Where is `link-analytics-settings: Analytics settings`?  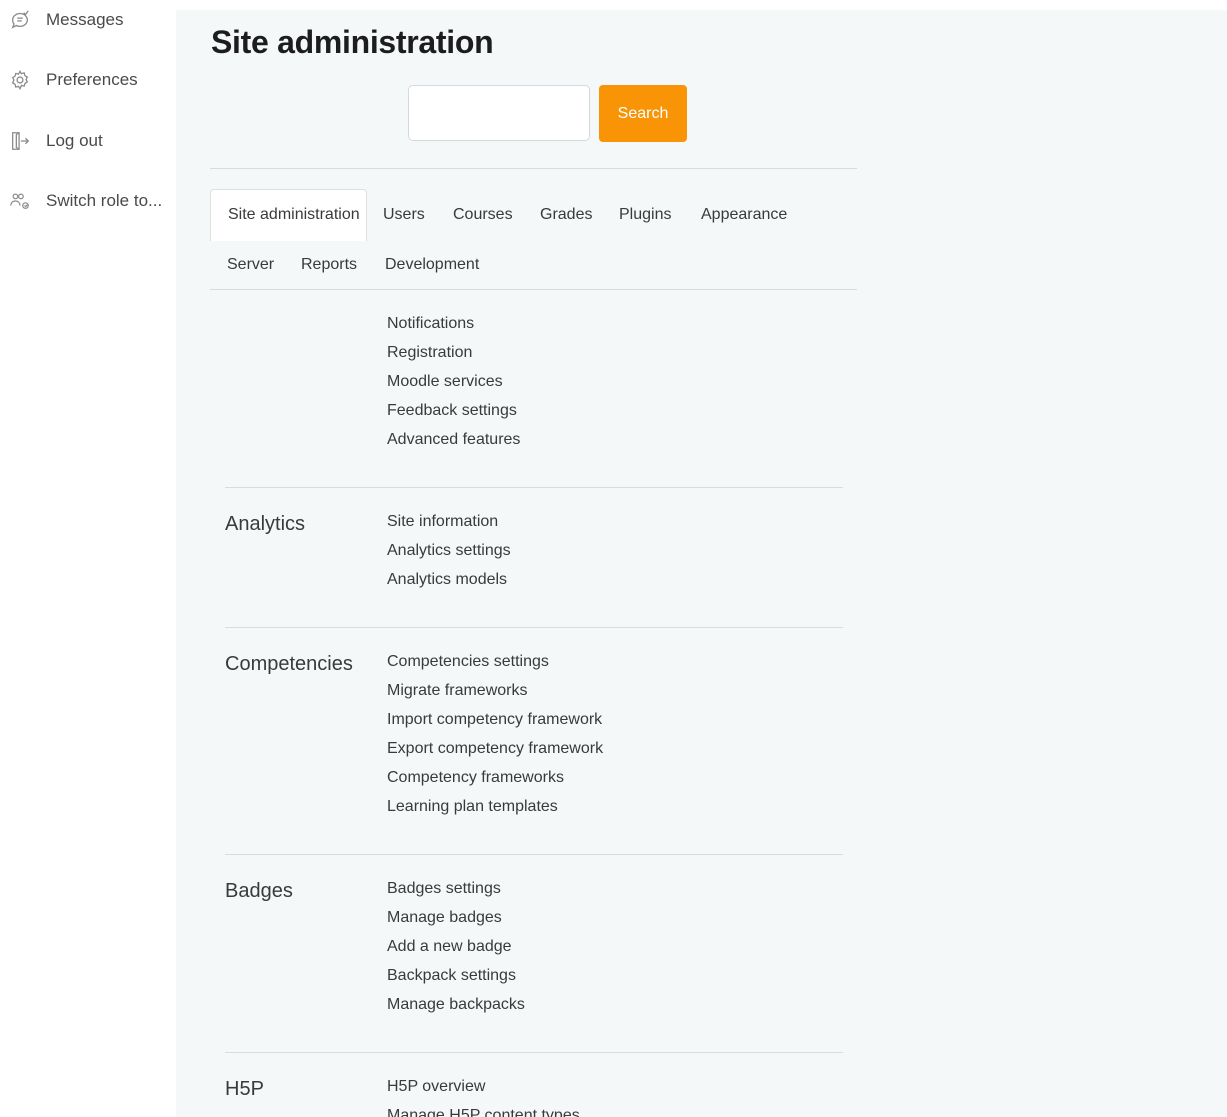
link-analytics-settings: Analytics settings is located at coordinates (449, 551).